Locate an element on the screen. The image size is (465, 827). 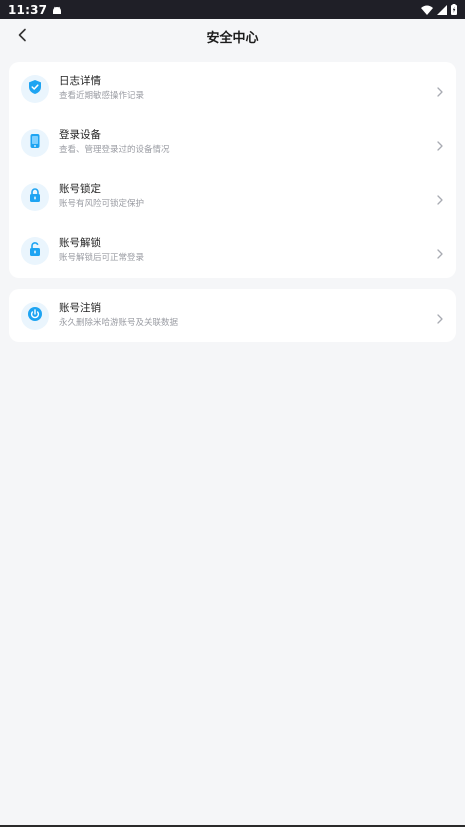
menu-item-log-details: 日志详情 查看近期敏感操作记录 is located at coordinates (232, 89).